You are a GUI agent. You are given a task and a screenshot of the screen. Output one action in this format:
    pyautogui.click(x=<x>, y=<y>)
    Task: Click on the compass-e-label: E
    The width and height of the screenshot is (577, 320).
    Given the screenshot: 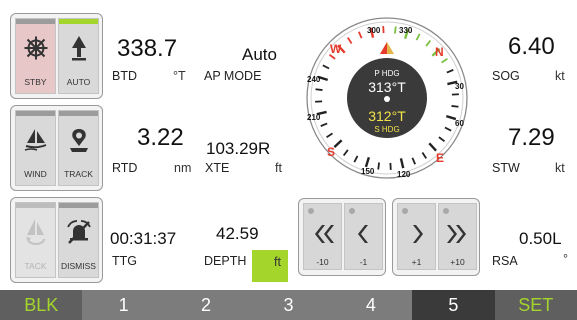 What is the action you would take?
    pyautogui.click(x=440, y=158)
    